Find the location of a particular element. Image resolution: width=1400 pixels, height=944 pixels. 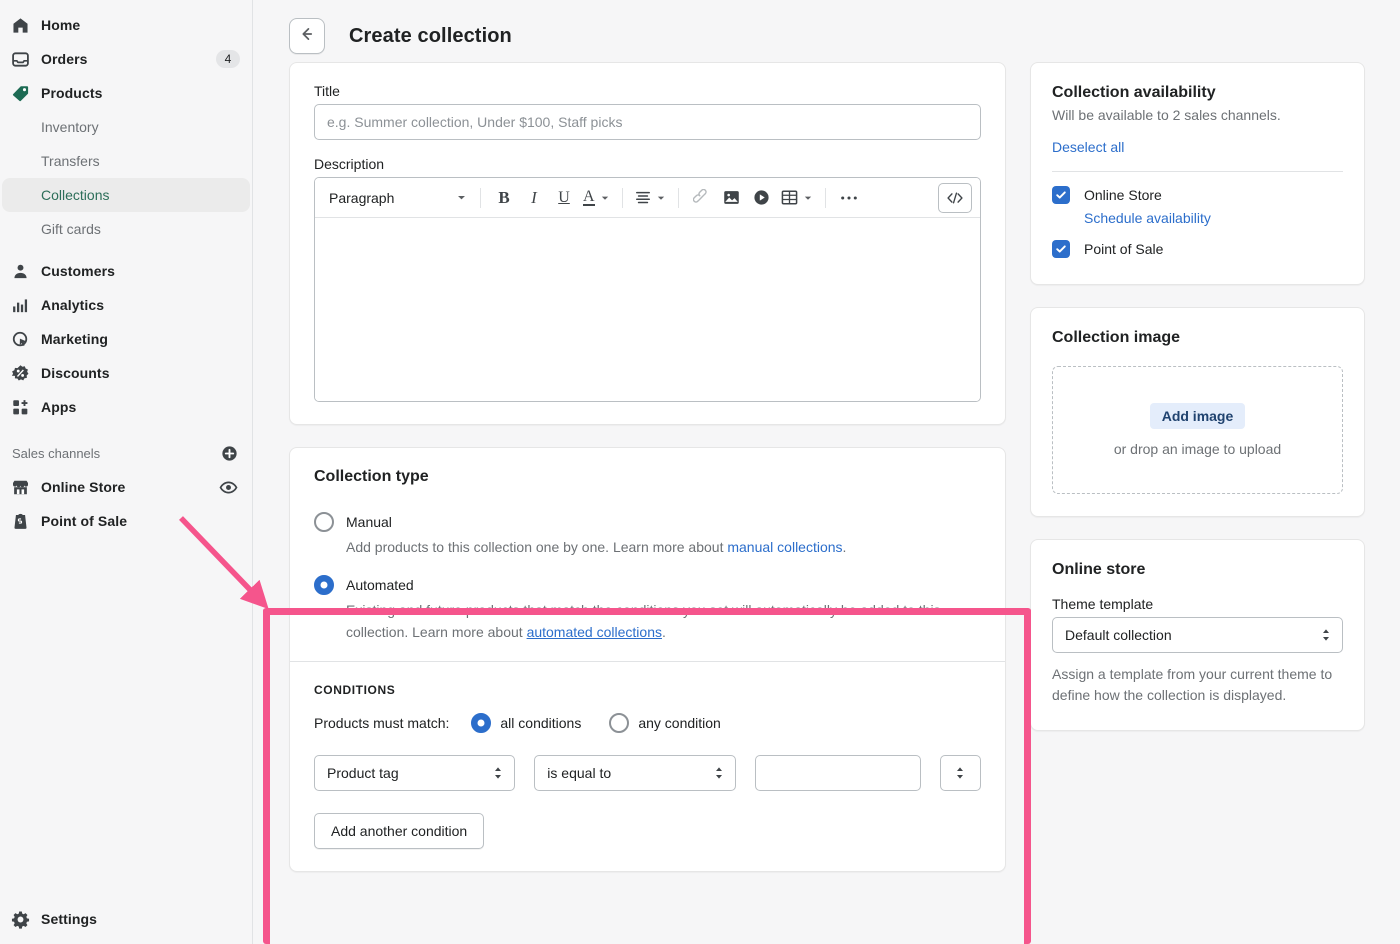

automated-collections-link: automated collections is located at coordinates (594, 632).